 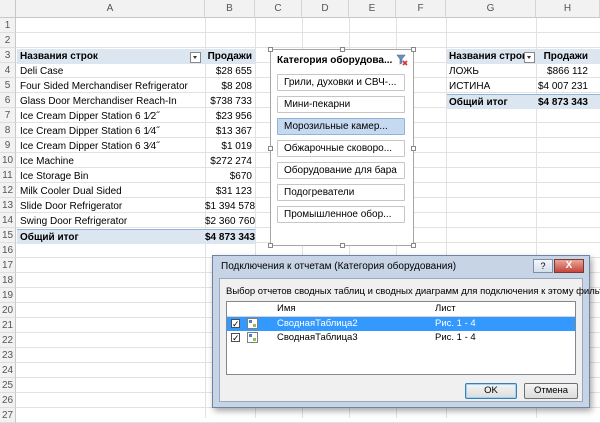 I want to click on pivot1-filter-dropdown-icon, so click(x=195, y=57).